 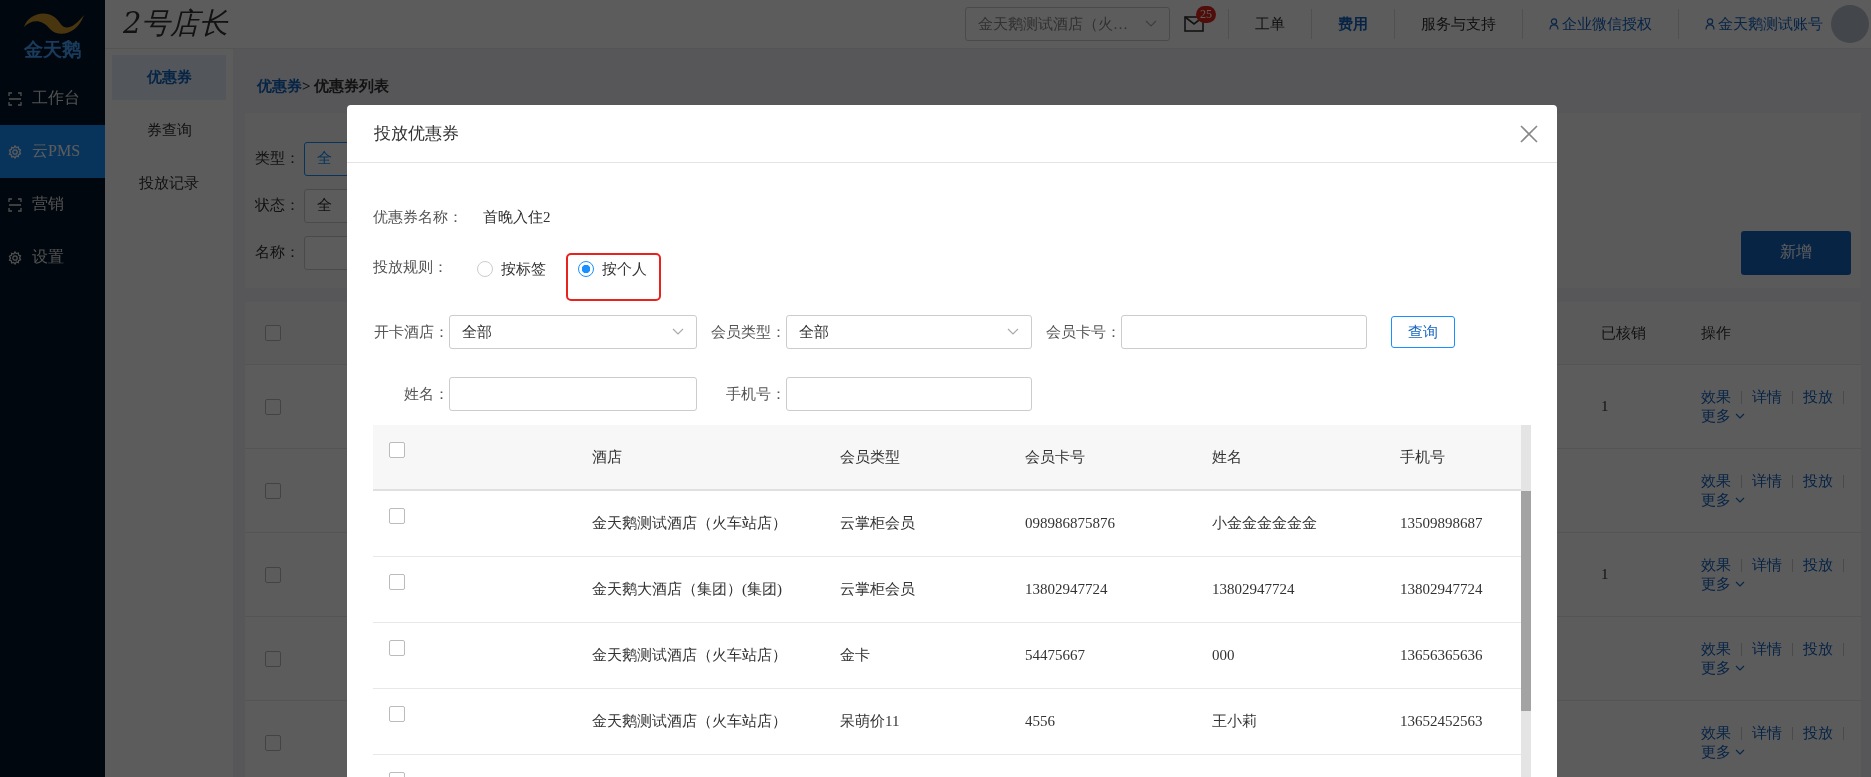 I want to click on radio-option: 按标签, so click(x=512, y=277).